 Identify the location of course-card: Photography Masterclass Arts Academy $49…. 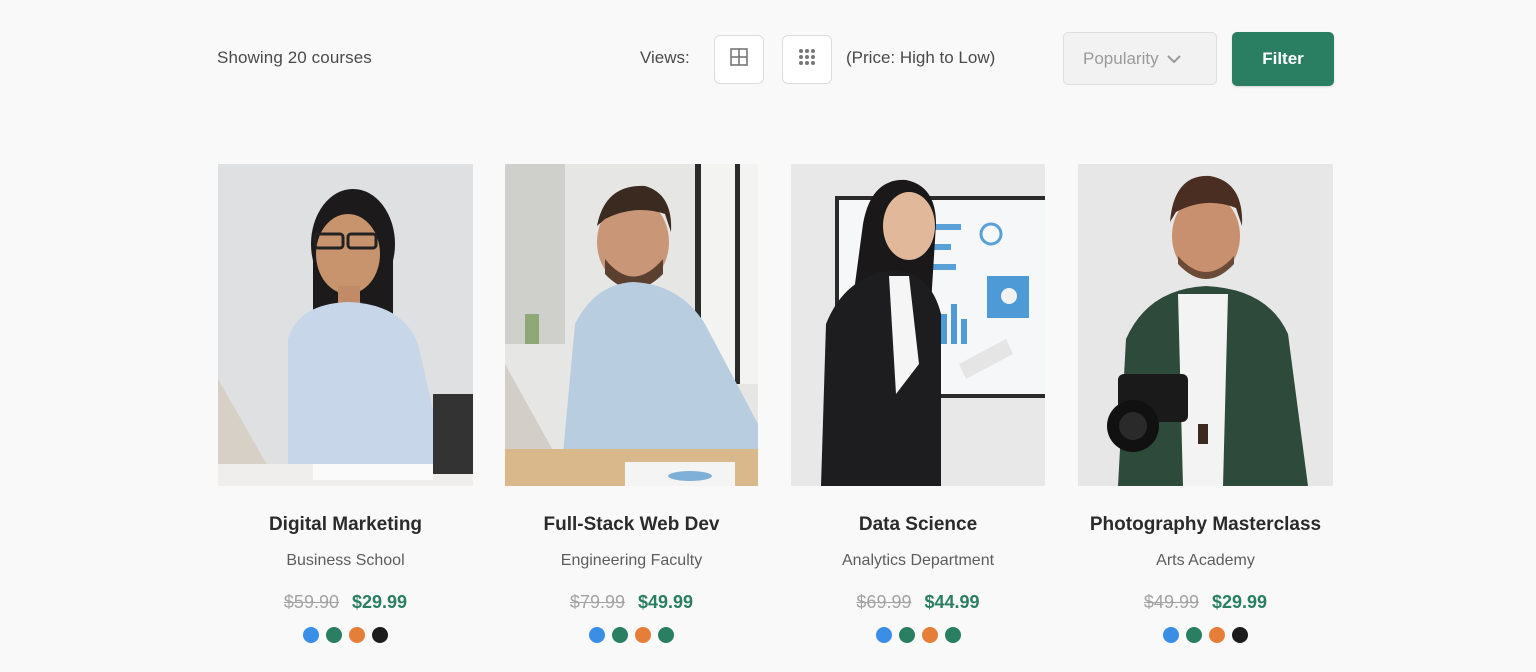
(1205, 403).